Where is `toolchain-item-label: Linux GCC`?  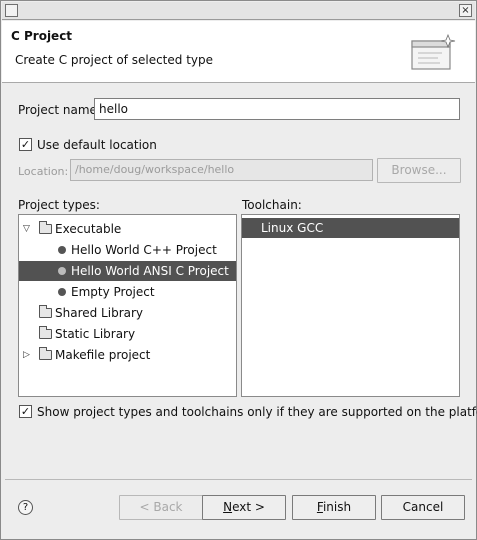 toolchain-item-label: Linux GCC is located at coordinates (292, 228).